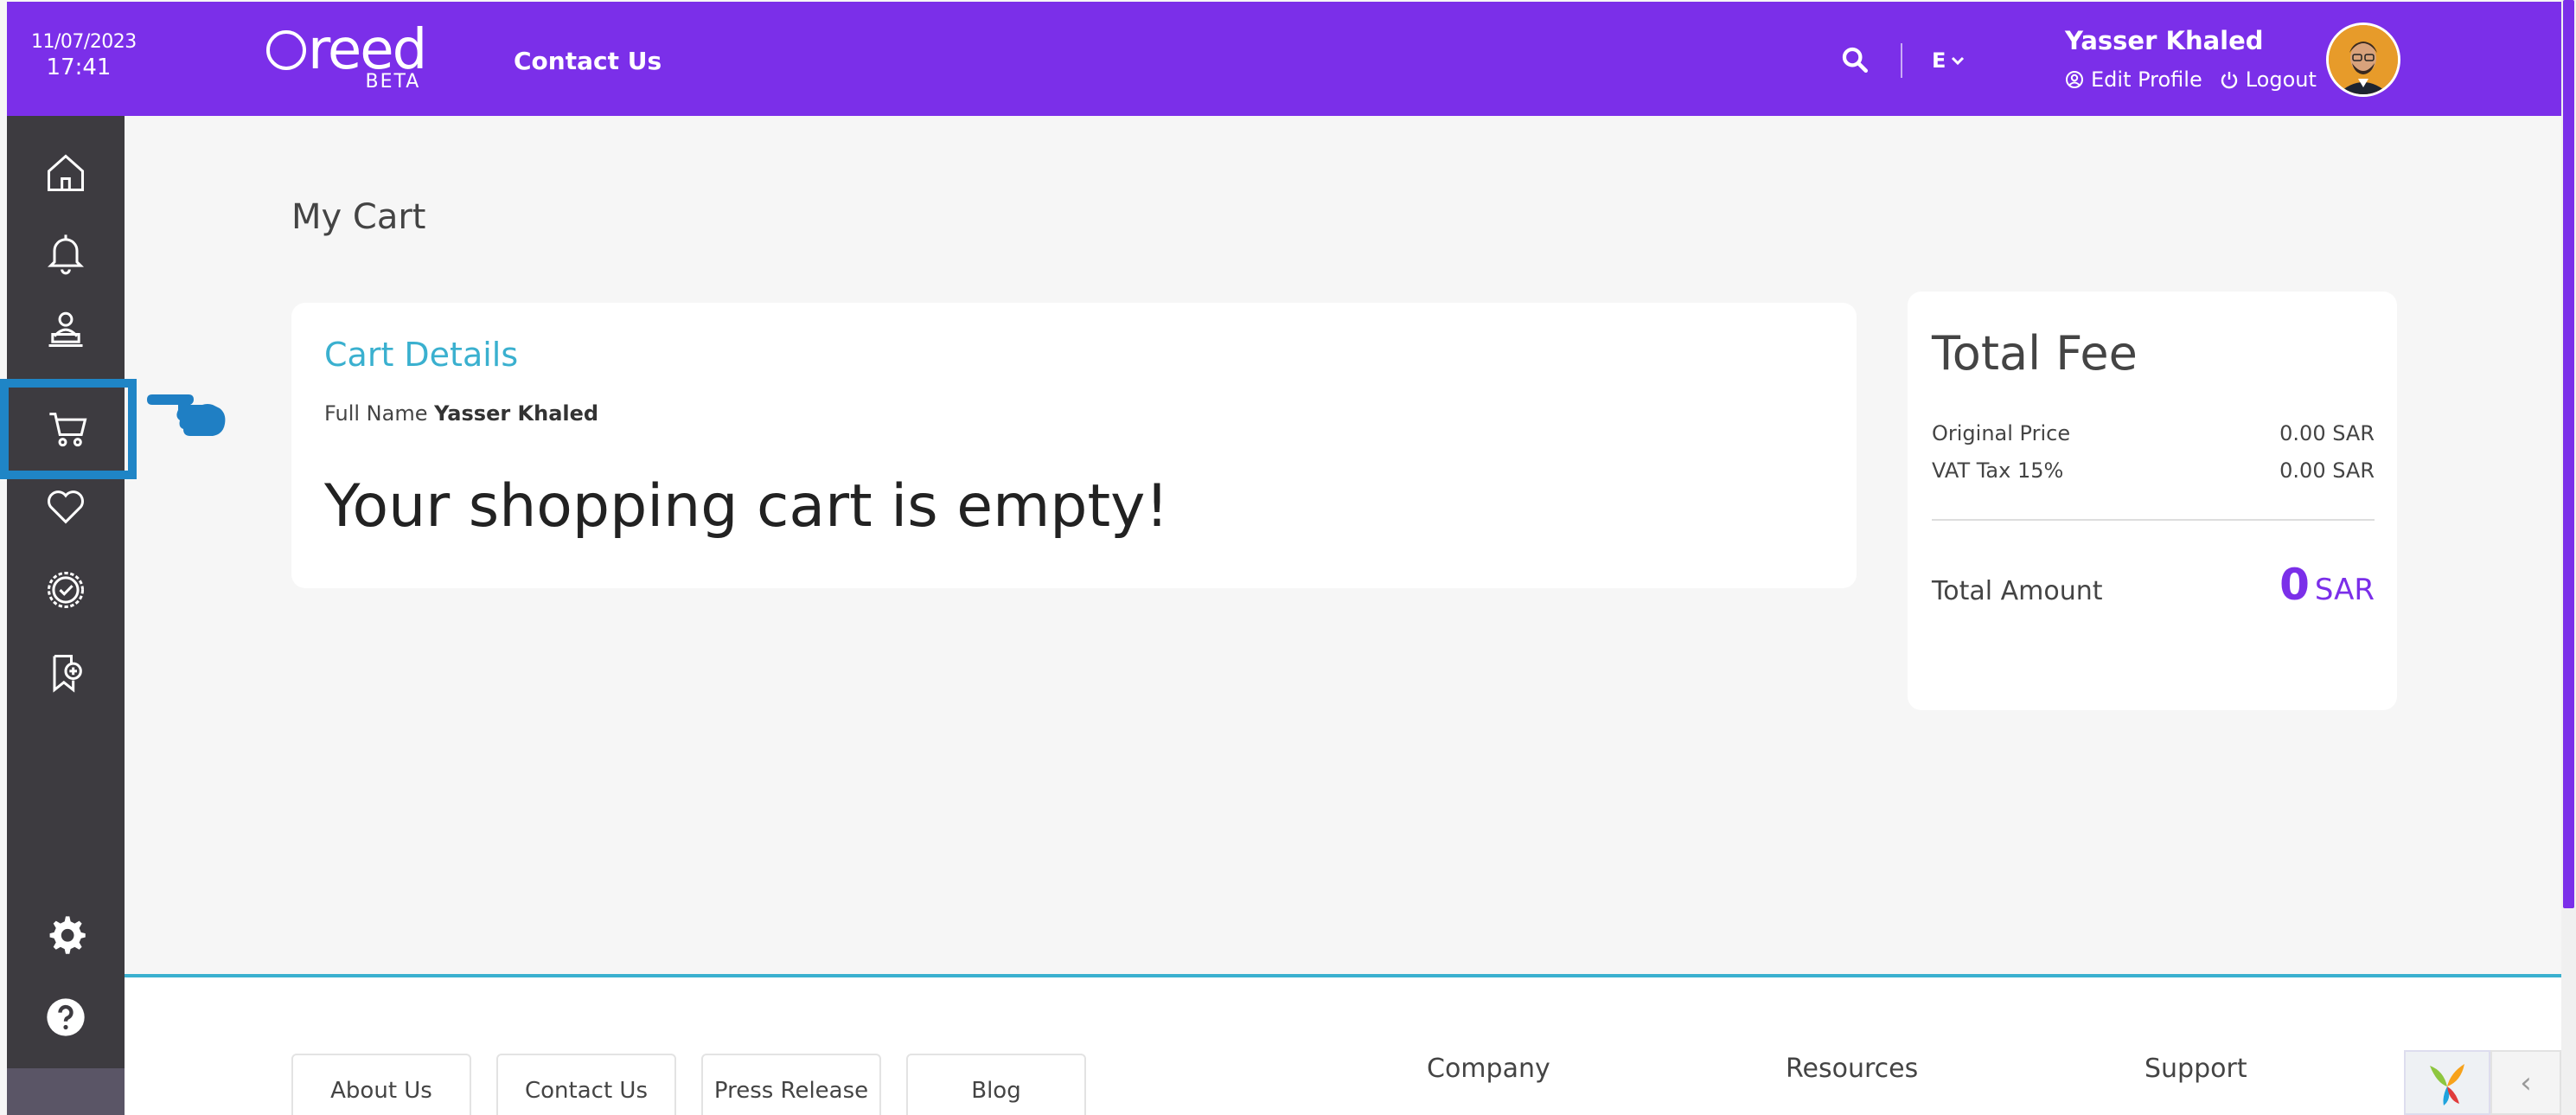  What do you see at coordinates (1949, 60) in the screenshot?
I see `language-selector: E` at bounding box center [1949, 60].